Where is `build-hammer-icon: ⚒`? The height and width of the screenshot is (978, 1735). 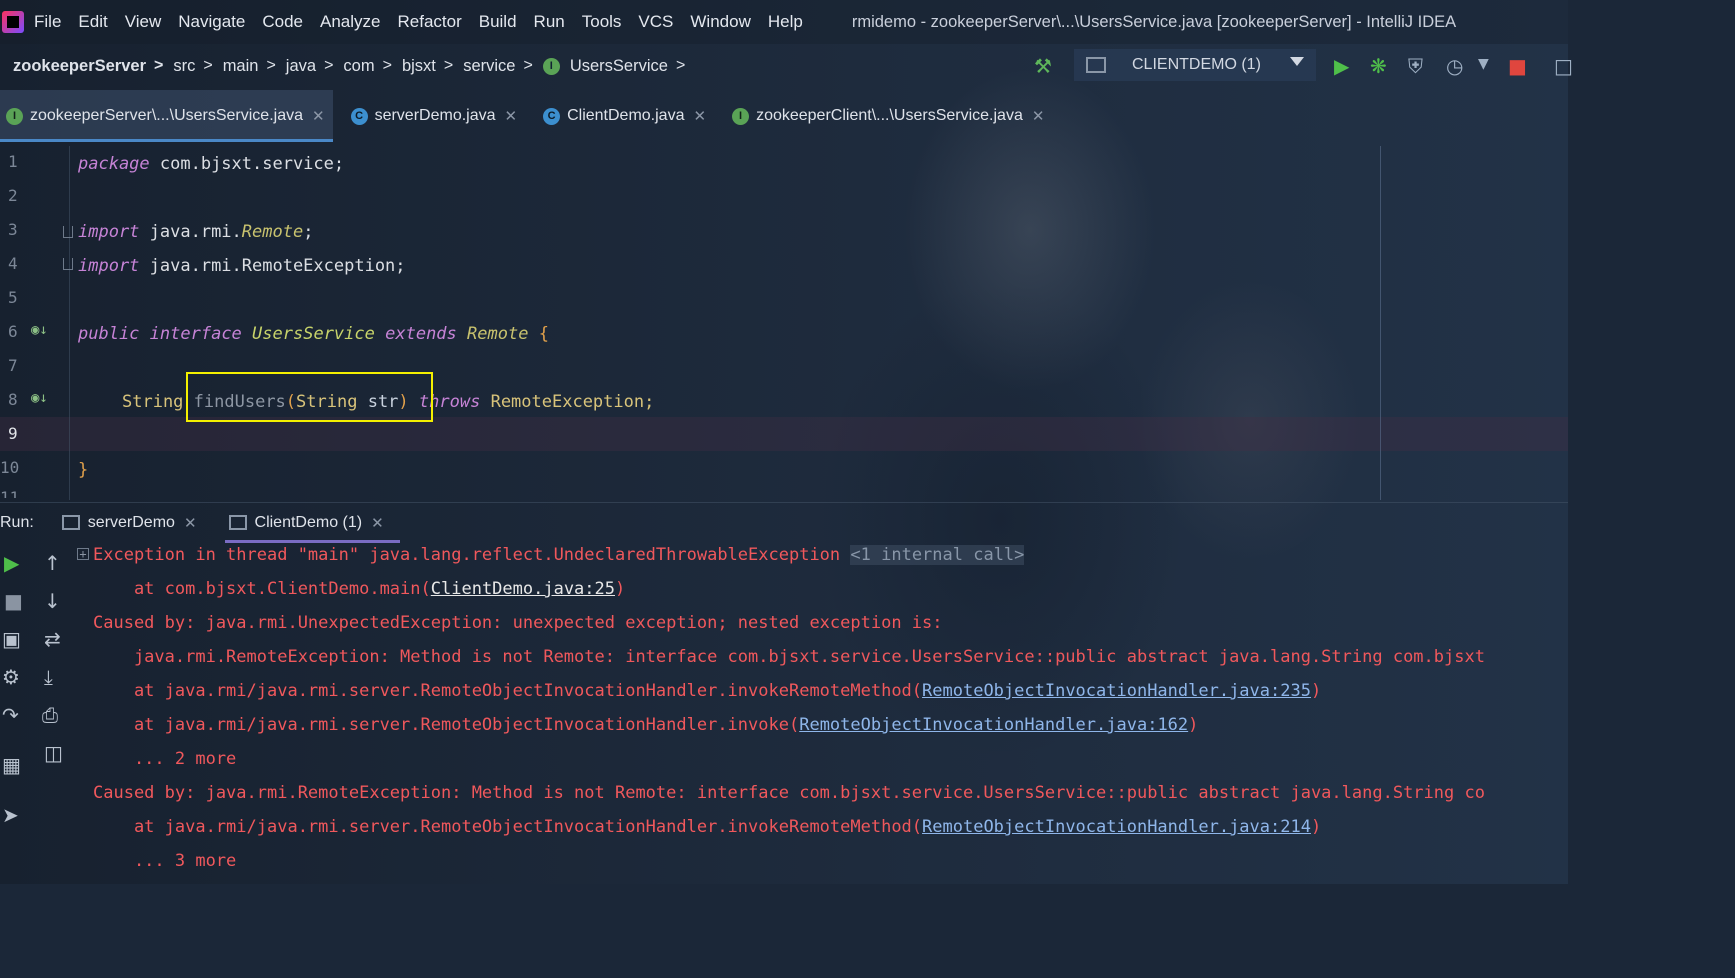
build-hammer-icon: ⚒ is located at coordinates (1043, 66).